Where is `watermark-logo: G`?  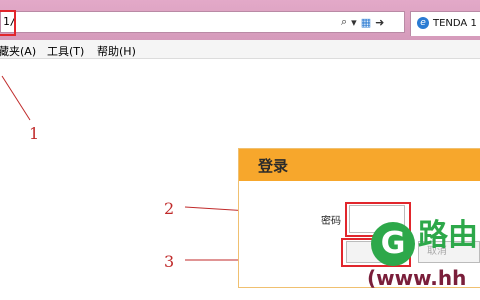
watermark-logo: G is located at coordinates (393, 244).